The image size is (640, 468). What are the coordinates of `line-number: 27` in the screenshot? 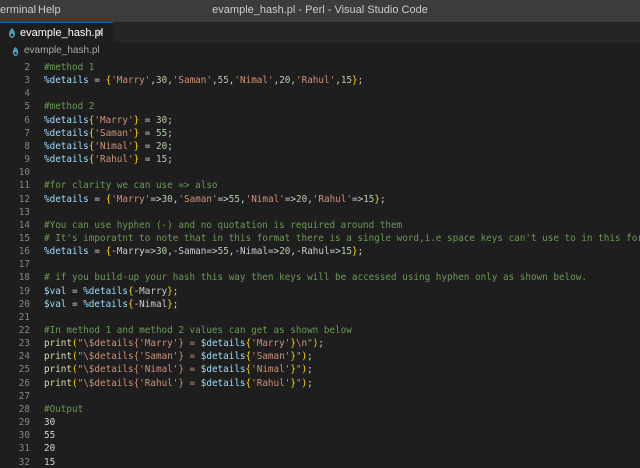 It's located at (24, 396).